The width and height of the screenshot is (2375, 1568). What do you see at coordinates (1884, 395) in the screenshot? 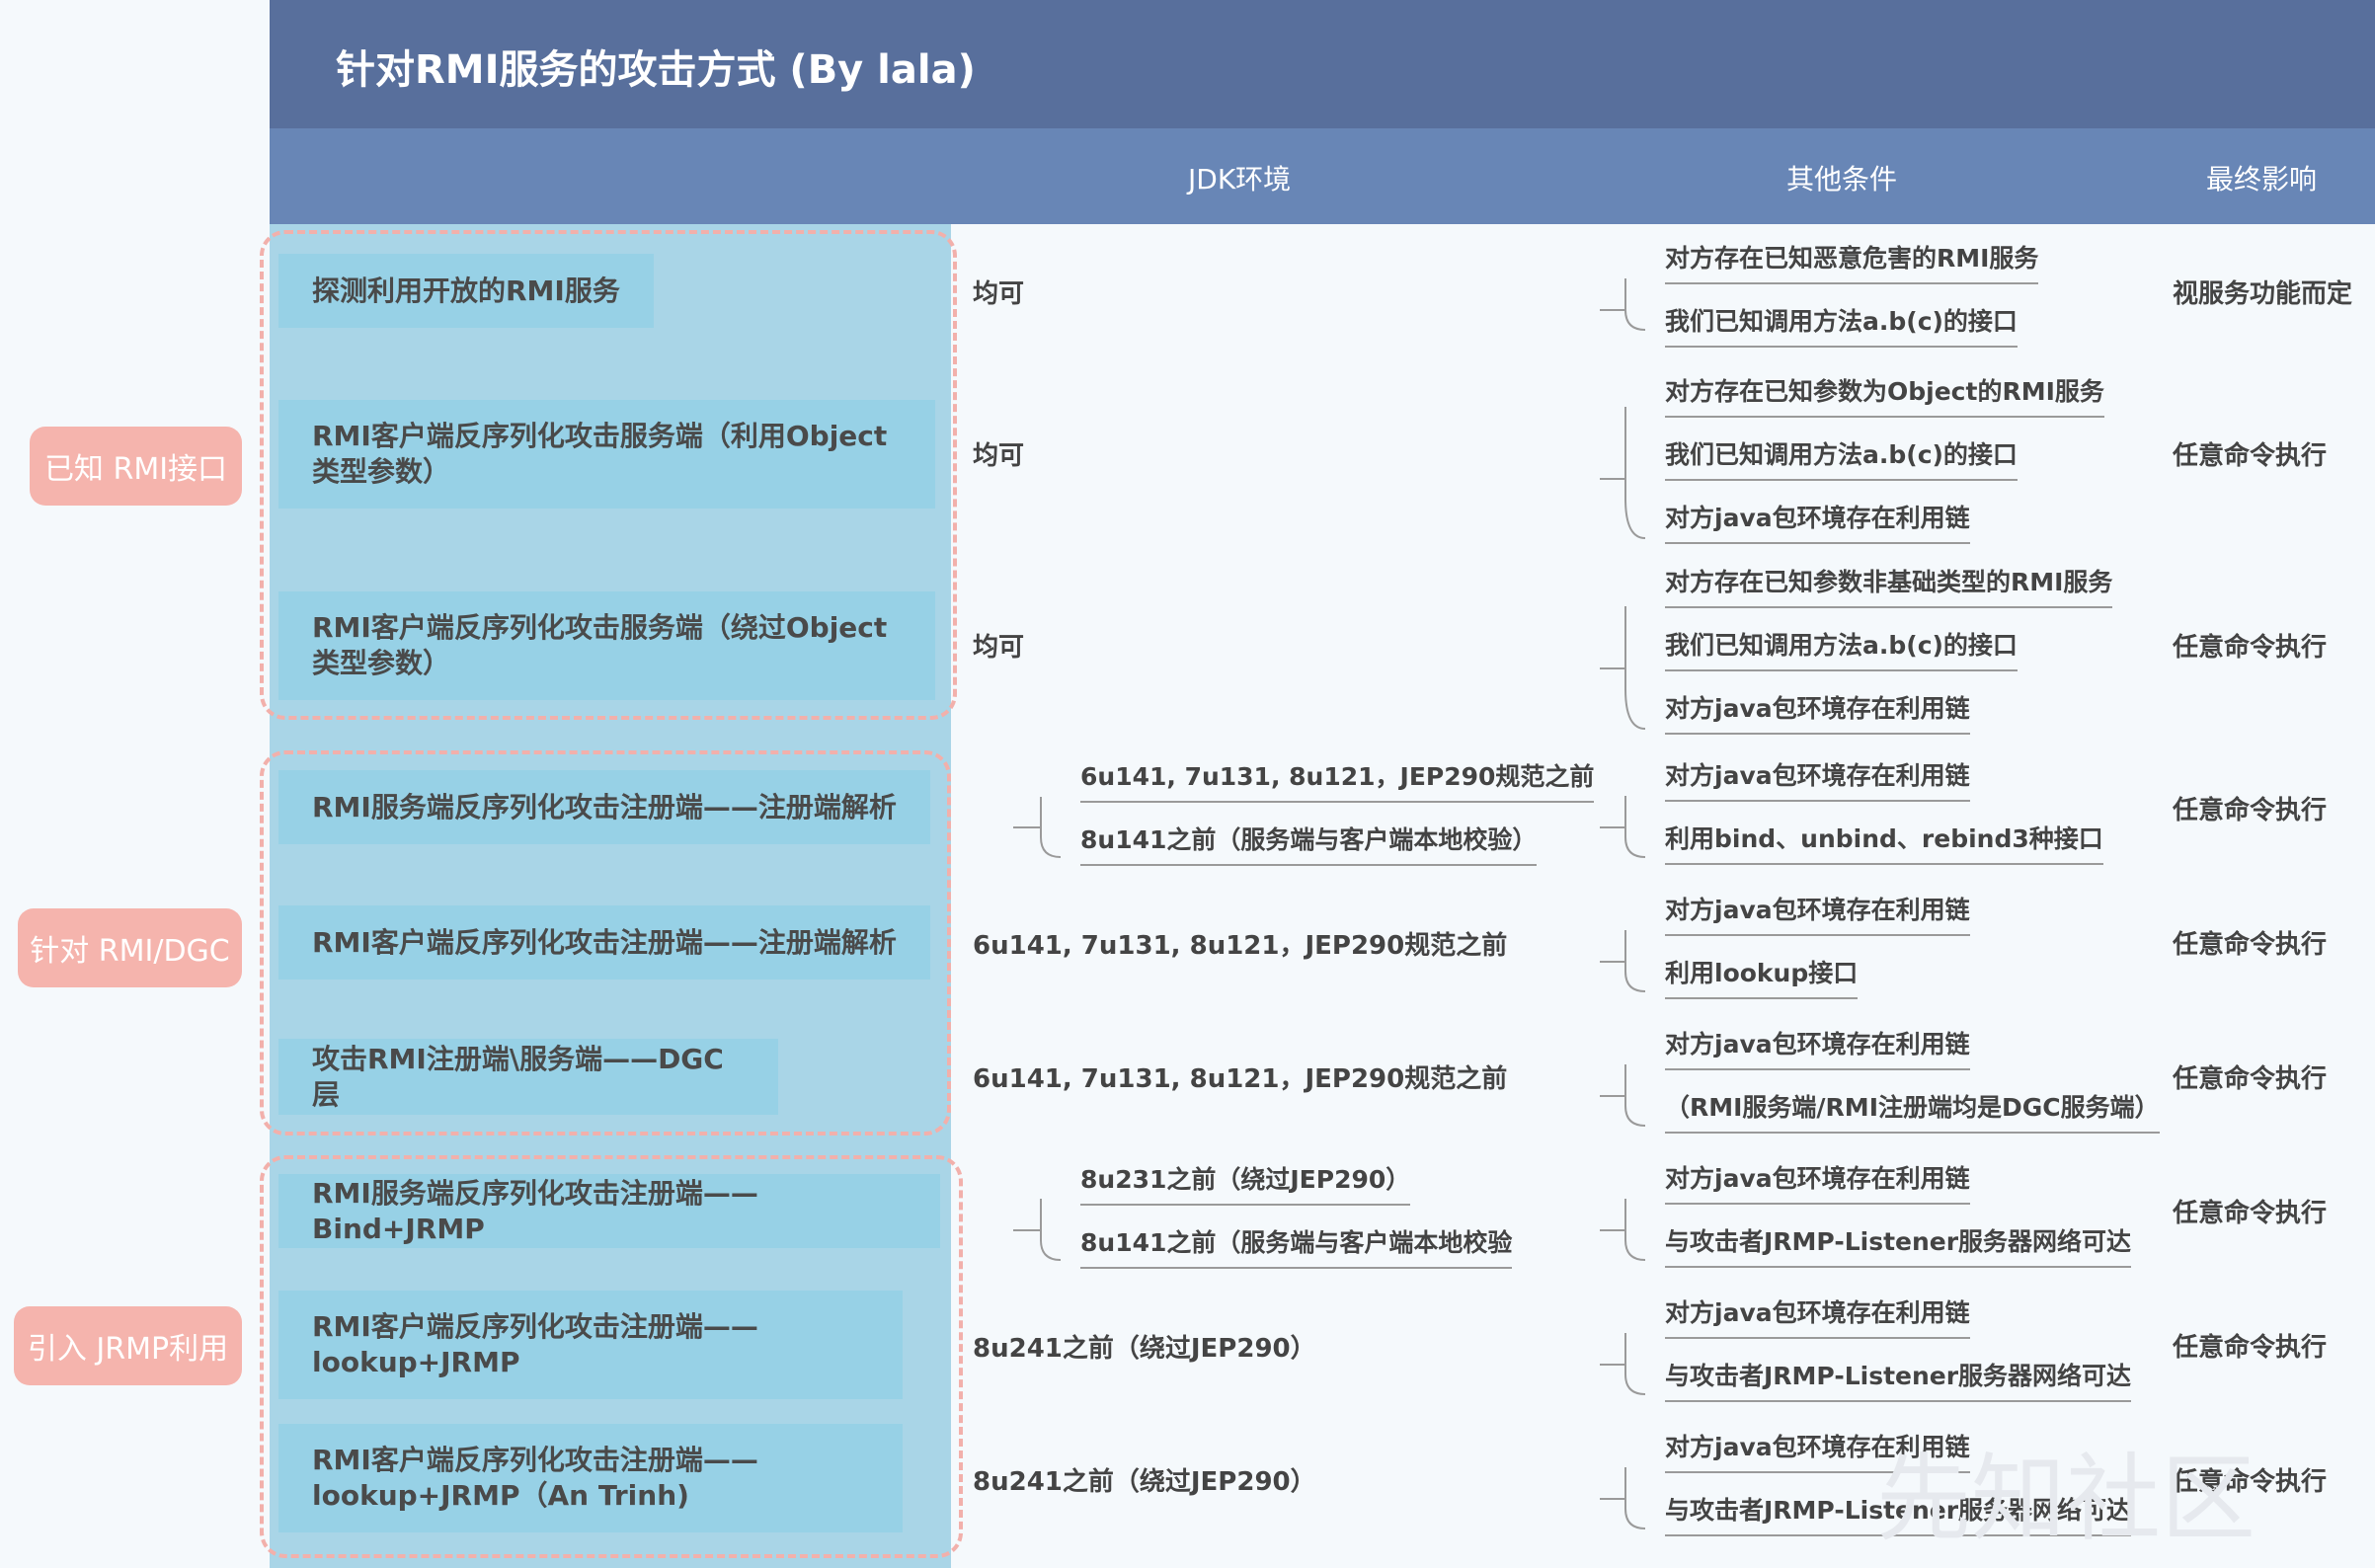
I see `condition-item: 对方存在已知参数为Object的RMI服务` at bounding box center [1884, 395].